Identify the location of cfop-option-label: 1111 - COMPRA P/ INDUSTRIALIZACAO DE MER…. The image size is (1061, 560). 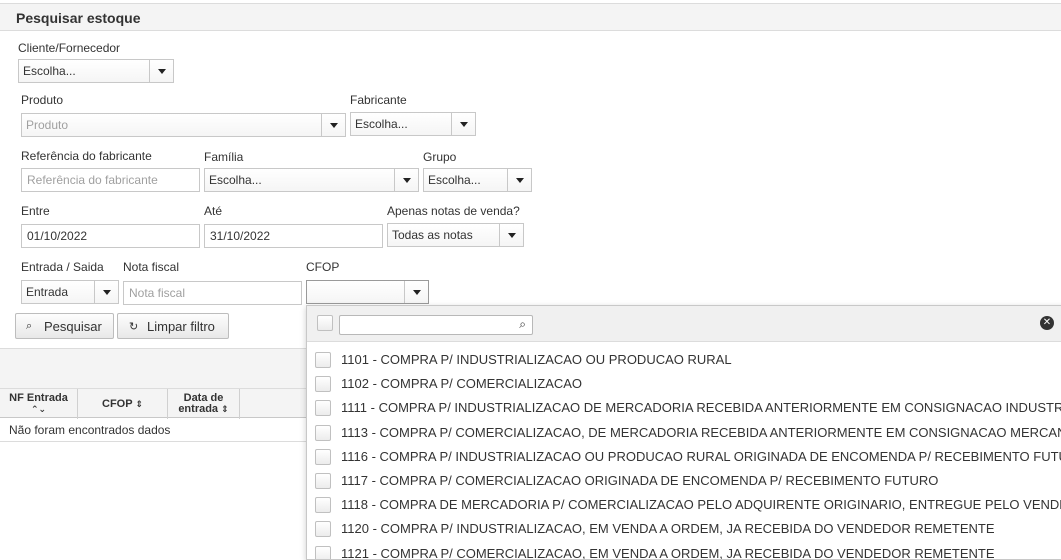
(701, 408).